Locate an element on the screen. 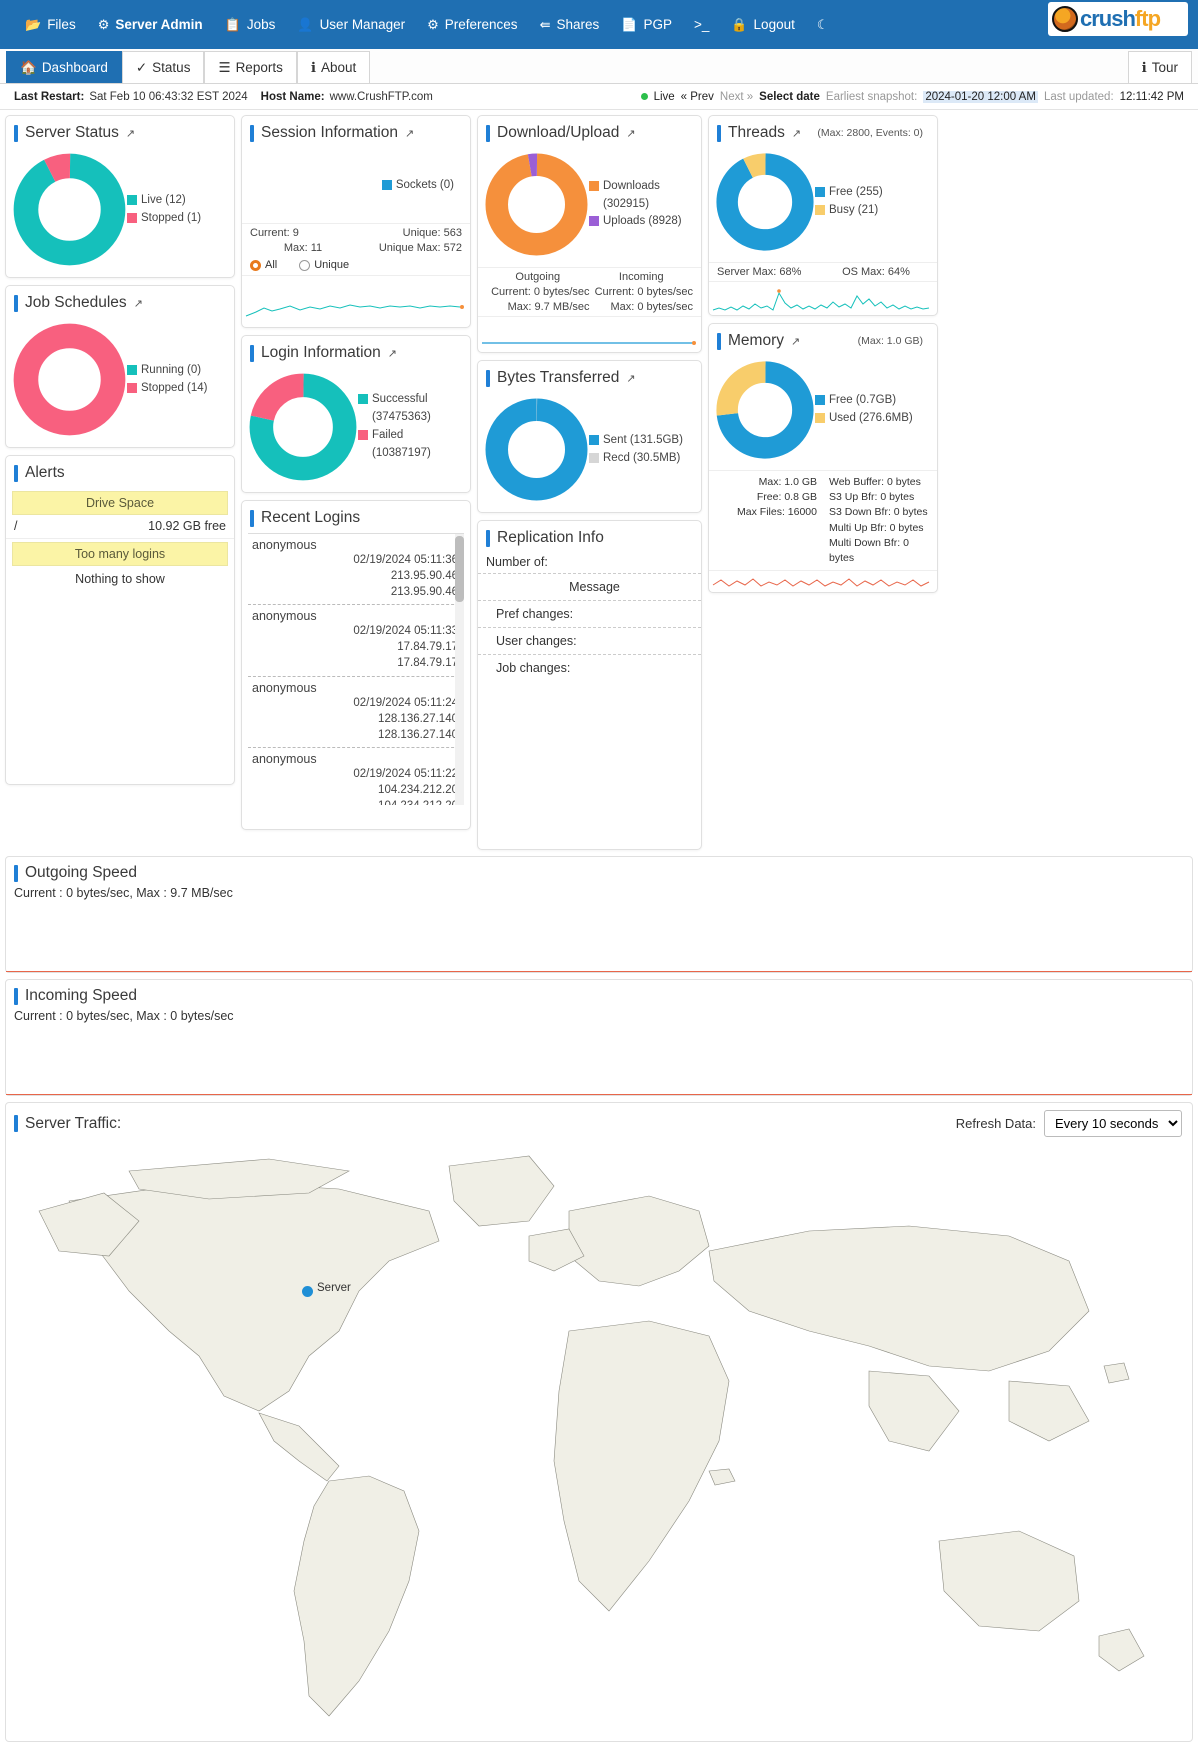 The width and height of the screenshot is (1198, 1742). alerts-title: Alerts is located at coordinates (120, 472).